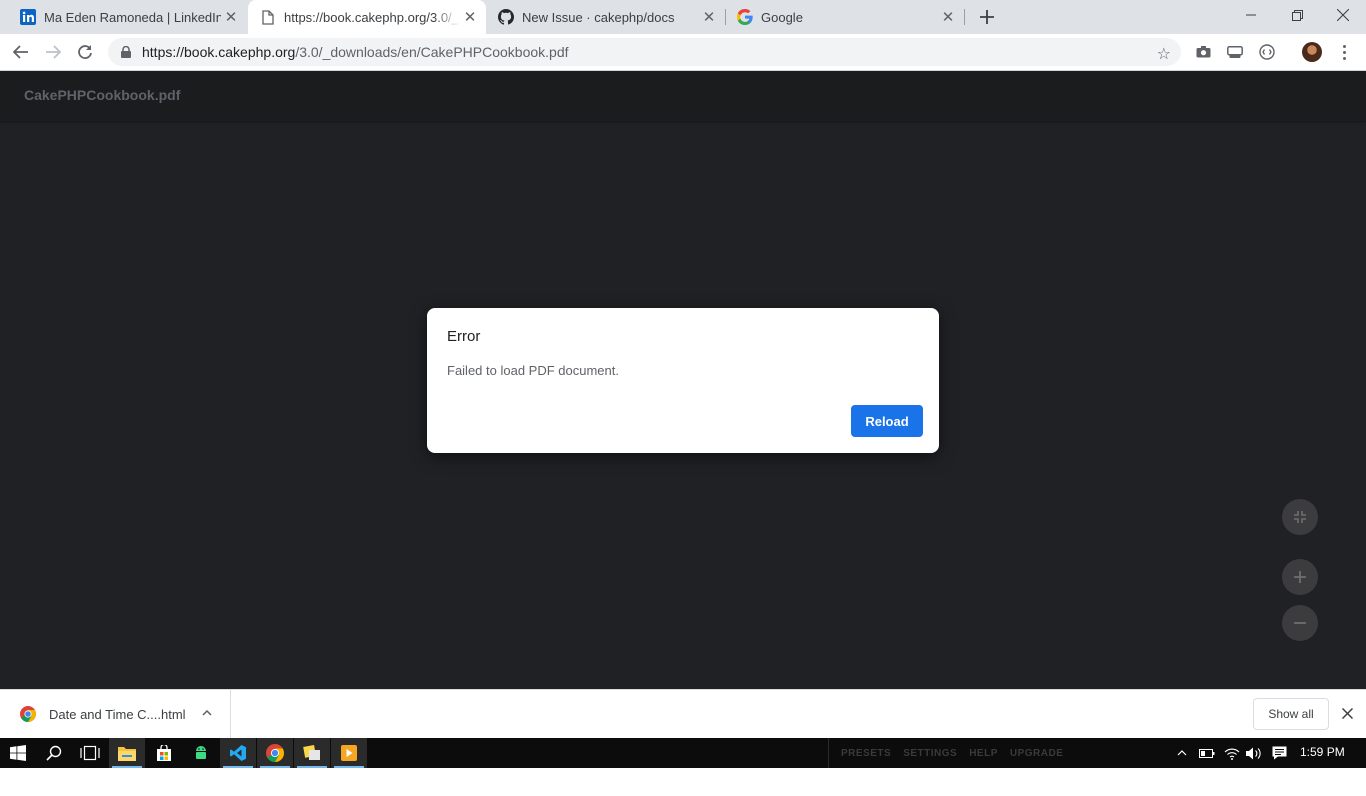 This screenshot has height=796, width=1366. What do you see at coordinates (268, 17) in the screenshot?
I see `document-icon` at bounding box center [268, 17].